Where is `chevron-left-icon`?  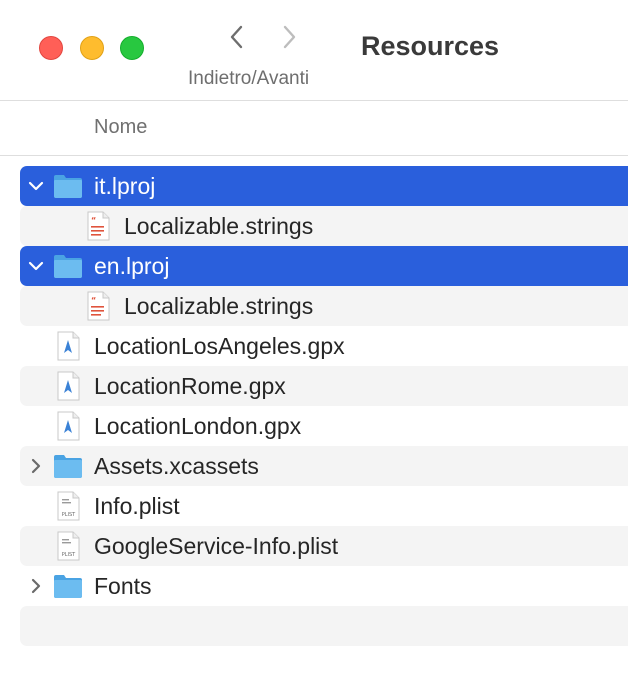
chevron-left-icon is located at coordinates (236, 37).